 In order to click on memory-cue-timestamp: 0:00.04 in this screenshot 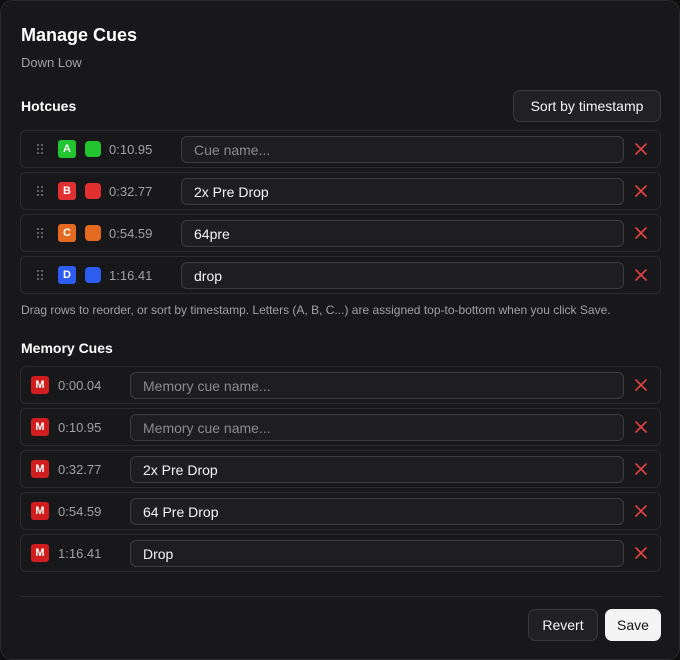, I will do `click(80, 385)`.